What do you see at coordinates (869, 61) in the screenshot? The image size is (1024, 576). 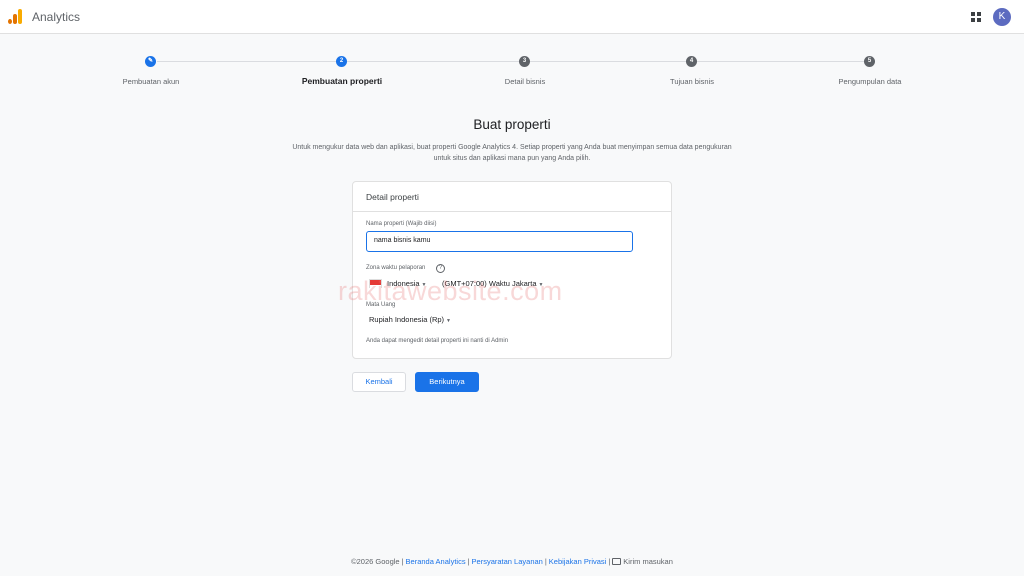 I see `step-5-indicator: 5` at bounding box center [869, 61].